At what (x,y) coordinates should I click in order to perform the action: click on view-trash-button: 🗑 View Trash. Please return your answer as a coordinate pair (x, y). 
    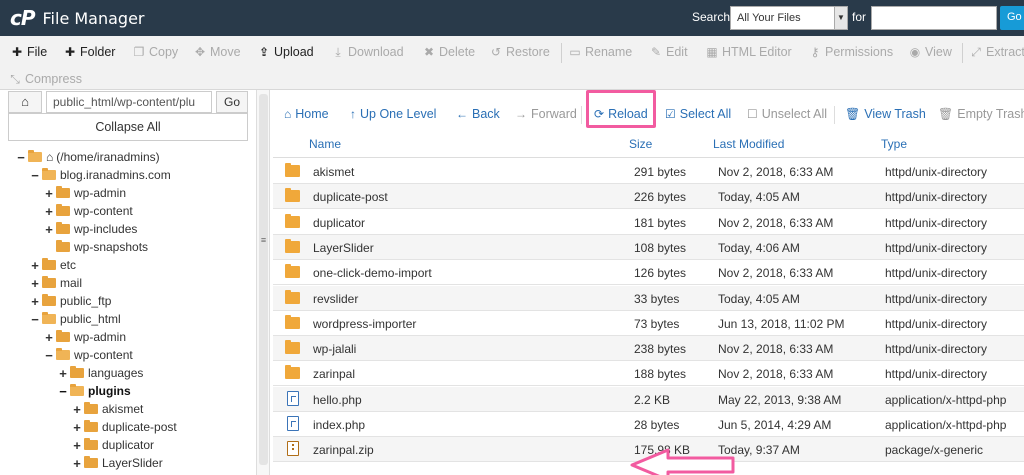
    Looking at the image, I should click on (885, 114).